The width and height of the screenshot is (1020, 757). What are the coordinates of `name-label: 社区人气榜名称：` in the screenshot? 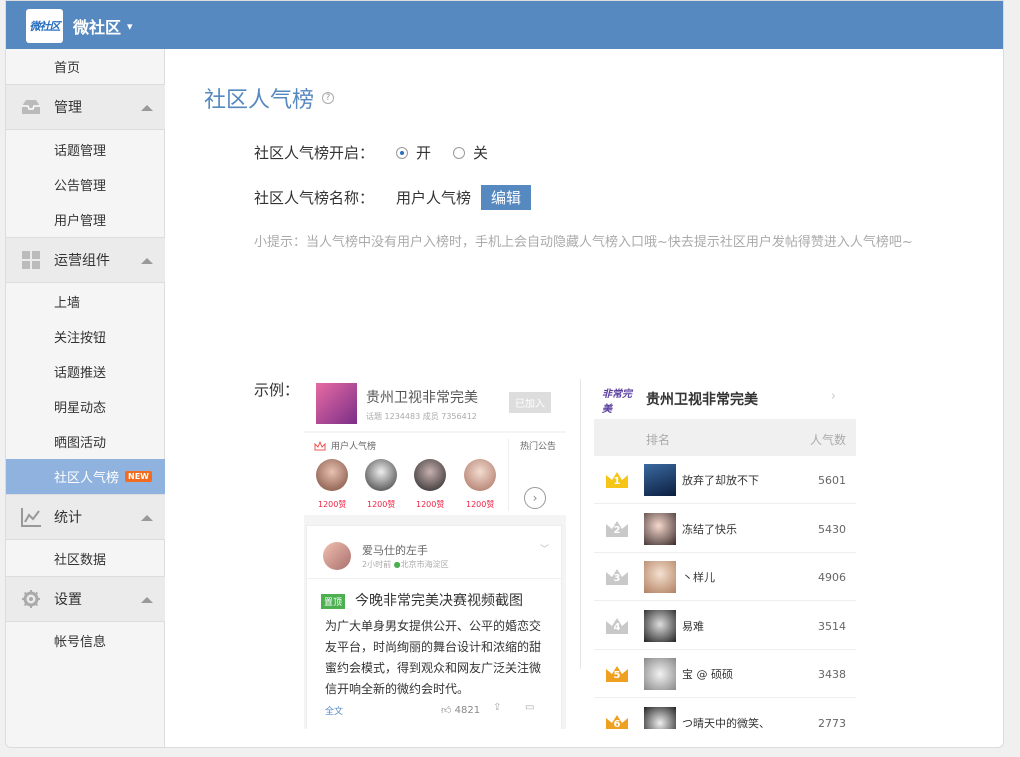 It's located at (314, 198).